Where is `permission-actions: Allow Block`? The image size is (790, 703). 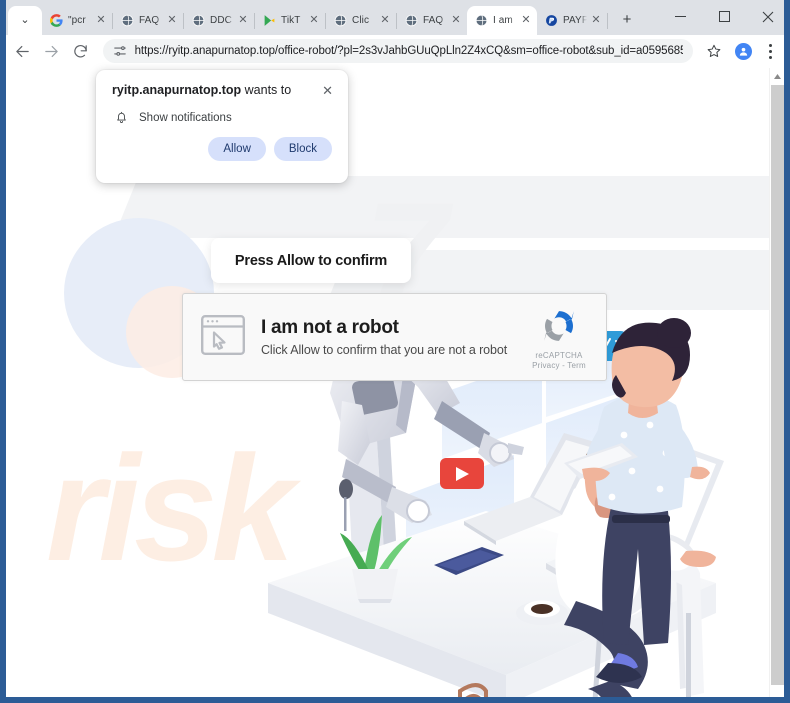
permission-actions: Allow Block is located at coordinates (222, 143).